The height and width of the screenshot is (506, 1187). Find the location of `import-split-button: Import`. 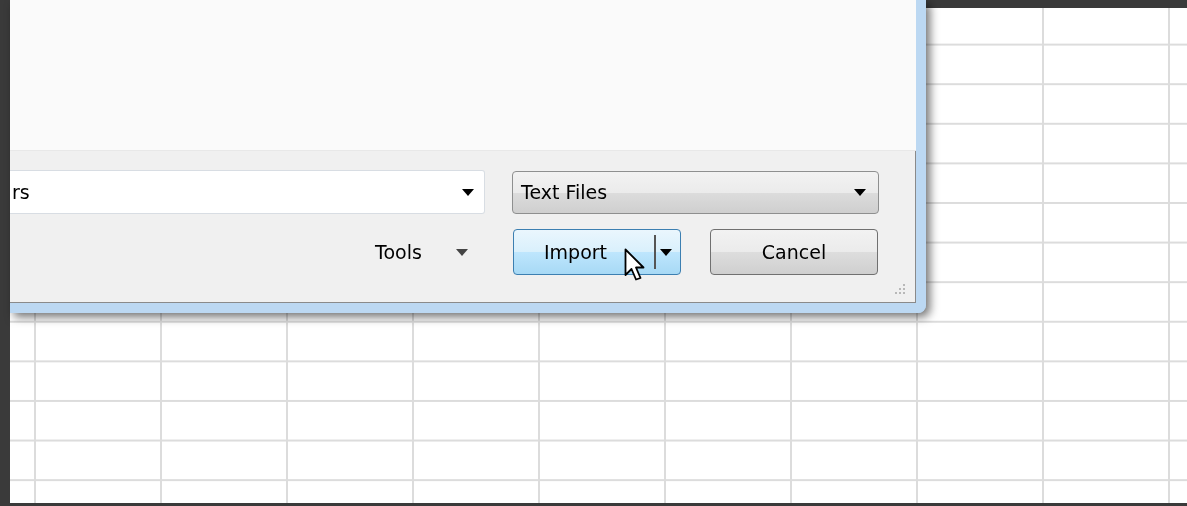

import-split-button: Import is located at coordinates (597, 252).